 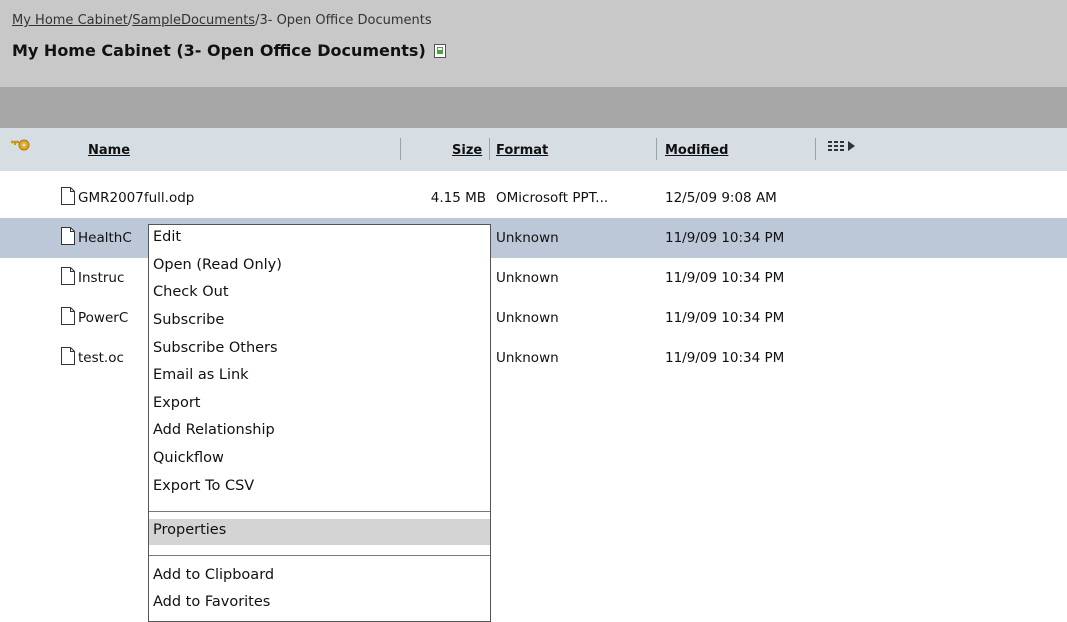 I want to click on menu-item-label: Export, so click(x=177, y=403).